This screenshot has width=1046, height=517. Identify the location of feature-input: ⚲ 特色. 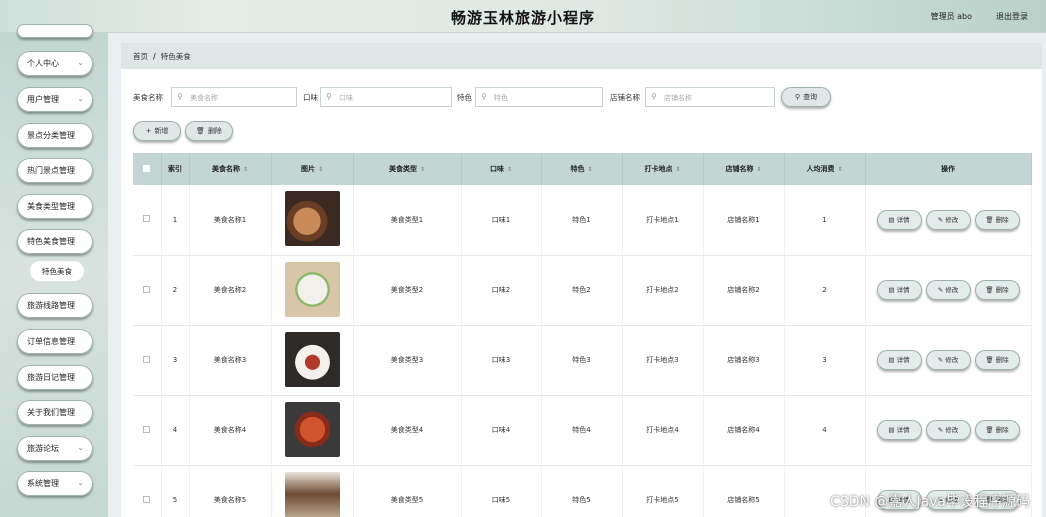
(539, 97).